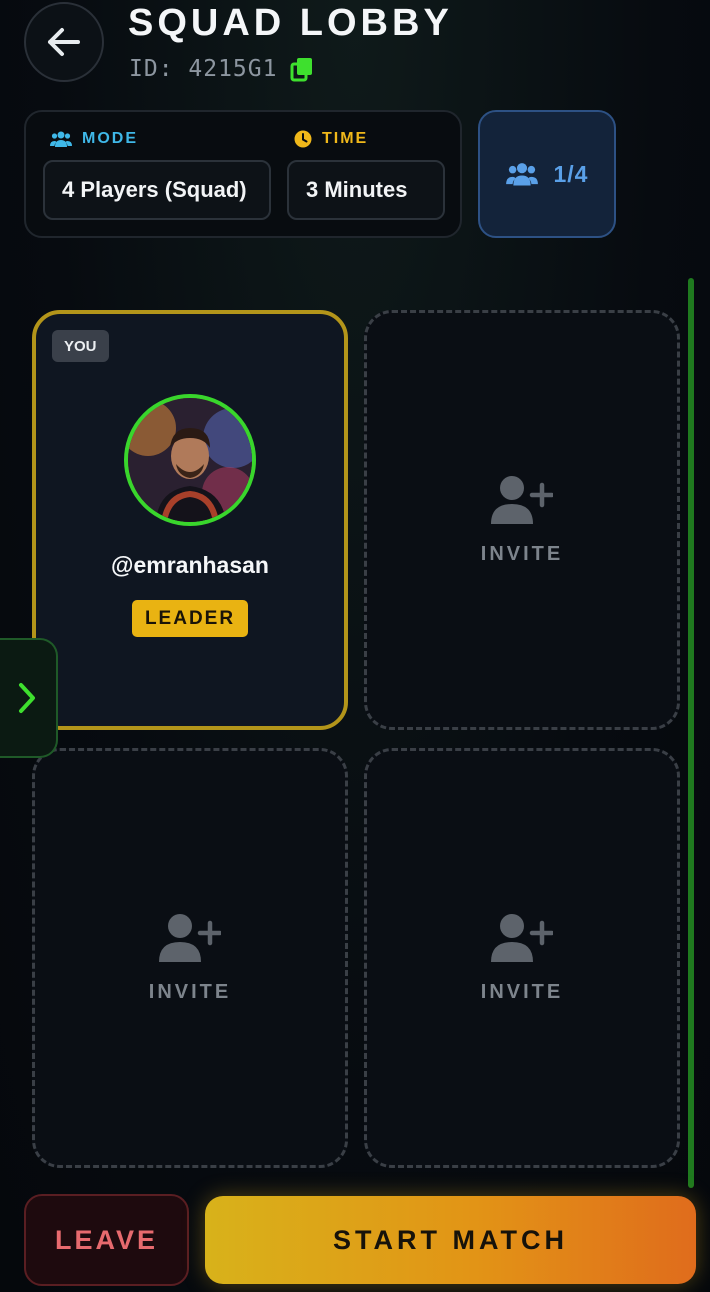 The width and height of the screenshot is (710, 1292). Describe the element at coordinates (571, 173) in the screenshot. I see `player-count: 1/4` at that location.